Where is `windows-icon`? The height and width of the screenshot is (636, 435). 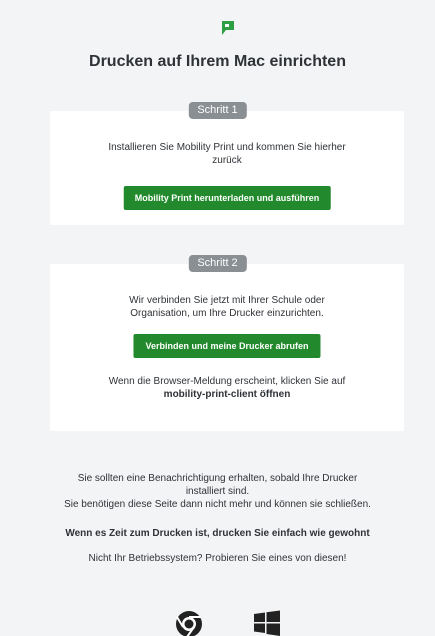 windows-icon is located at coordinates (267, 623).